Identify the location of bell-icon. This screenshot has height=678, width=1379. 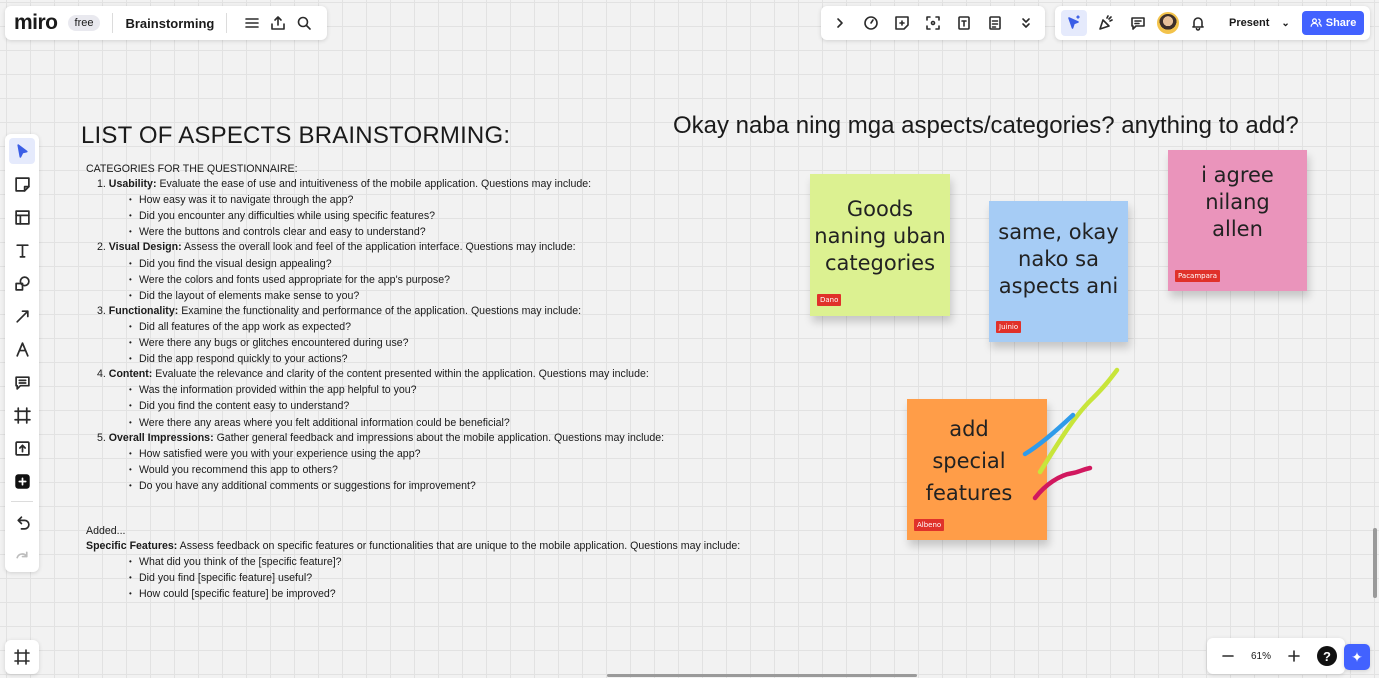
(1198, 23).